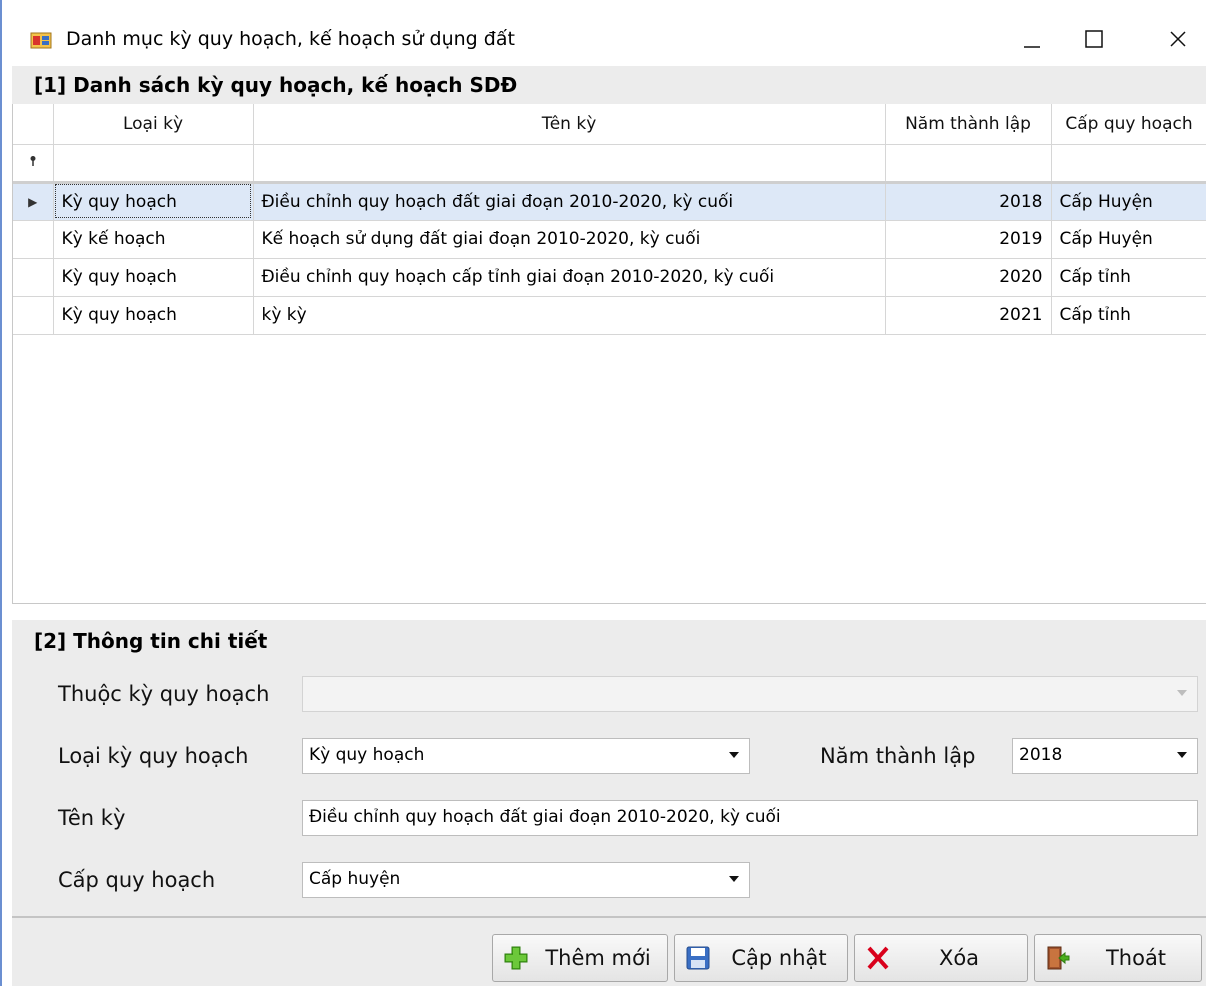 The height and width of the screenshot is (986, 1206). I want to click on cell-loai-ky: Kỳ kế hoạch, so click(153, 239).